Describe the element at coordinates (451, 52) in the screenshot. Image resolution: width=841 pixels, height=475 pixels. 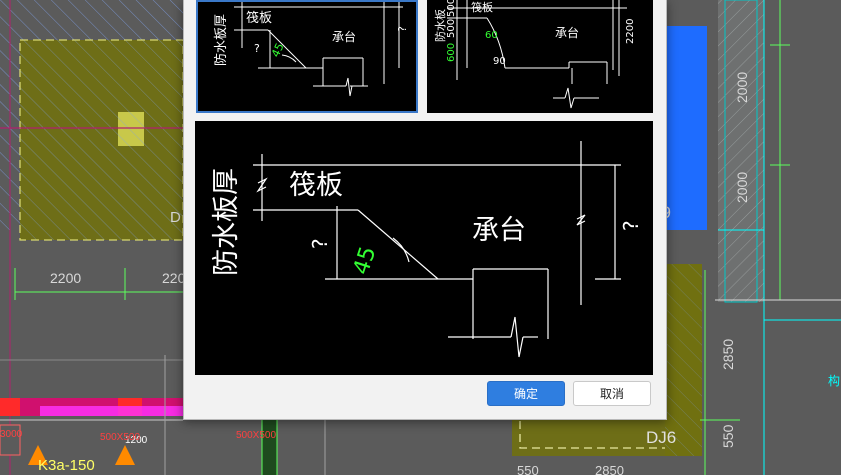
I see `t2-dim-600: 600` at that location.